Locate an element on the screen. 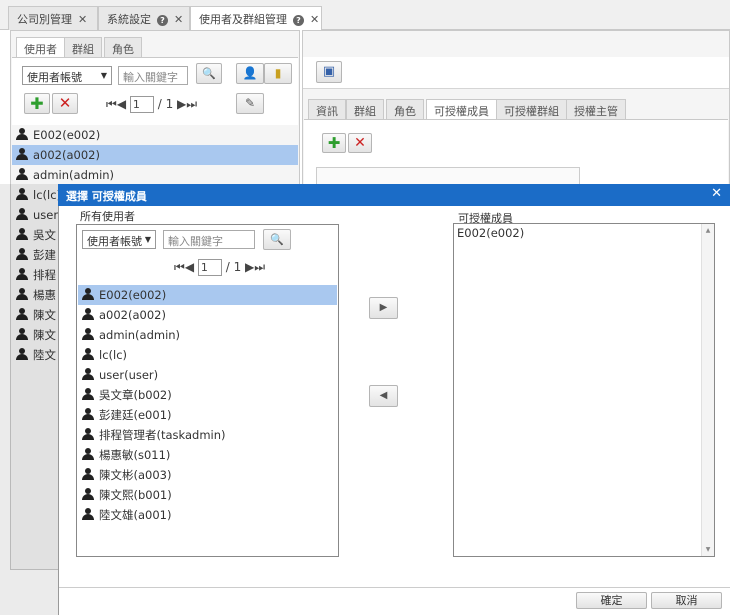 This screenshot has width=730, height=615. tab-authorized-members: 可授權成員 is located at coordinates (461, 109).